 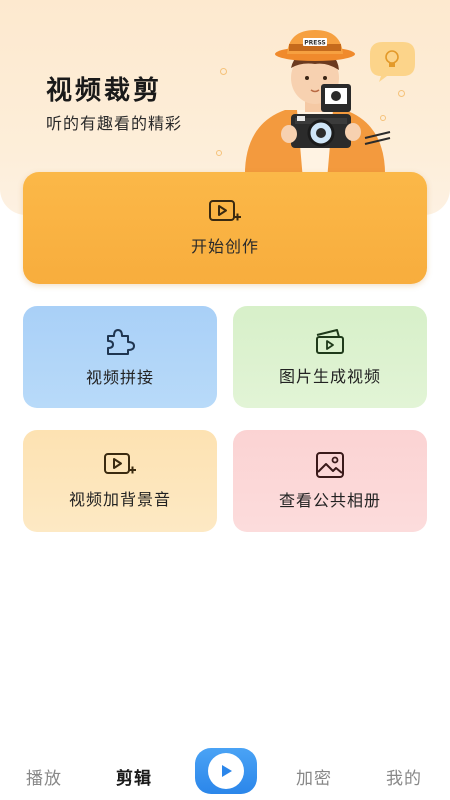 What do you see at coordinates (329, 105) in the screenshot?
I see `photographer-illustration: PRESS` at bounding box center [329, 105].